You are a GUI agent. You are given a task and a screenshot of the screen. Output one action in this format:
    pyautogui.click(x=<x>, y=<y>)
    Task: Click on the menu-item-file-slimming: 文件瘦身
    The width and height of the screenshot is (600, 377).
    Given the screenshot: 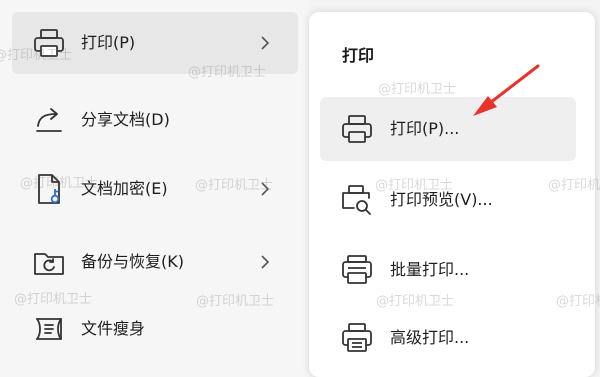 What is the action you would take?
    pyautogui.click(x=155, y=329)
    